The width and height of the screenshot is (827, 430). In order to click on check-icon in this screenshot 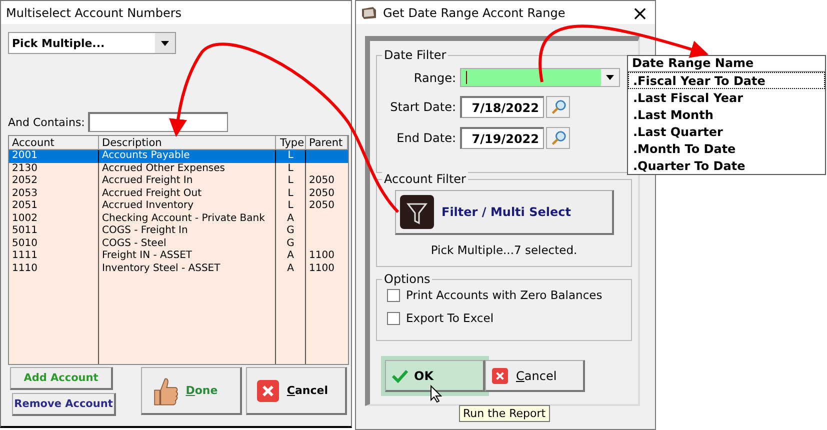, I will do `click(400, 375)`.